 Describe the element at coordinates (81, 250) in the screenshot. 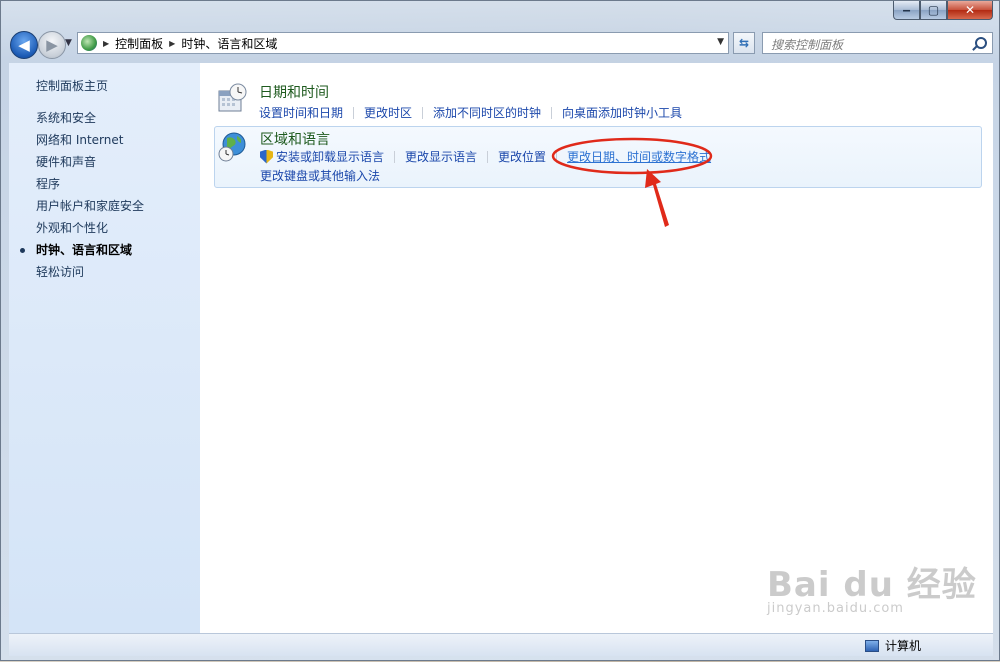

I see `sidebar-item-clock-language-region: 时钟、语言和区域` at that location.